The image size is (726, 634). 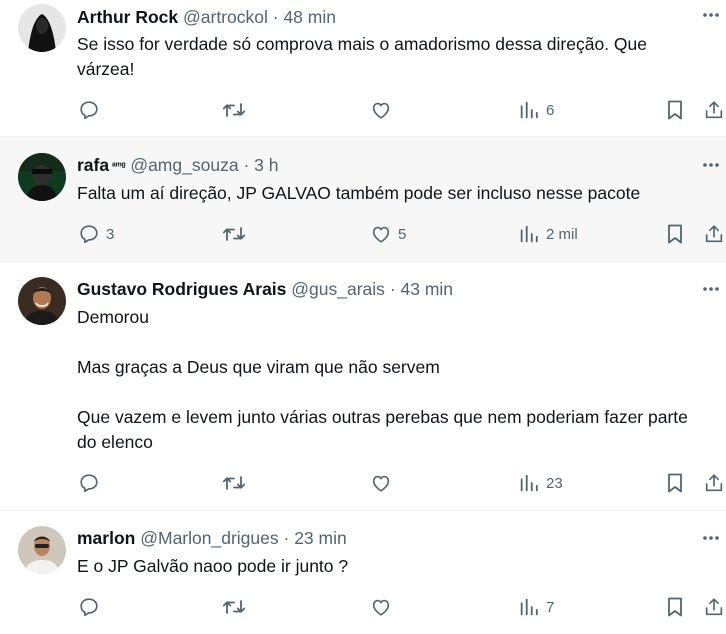 I want to click on handle: @Marlon_drigues, so click(x=209, y=538).